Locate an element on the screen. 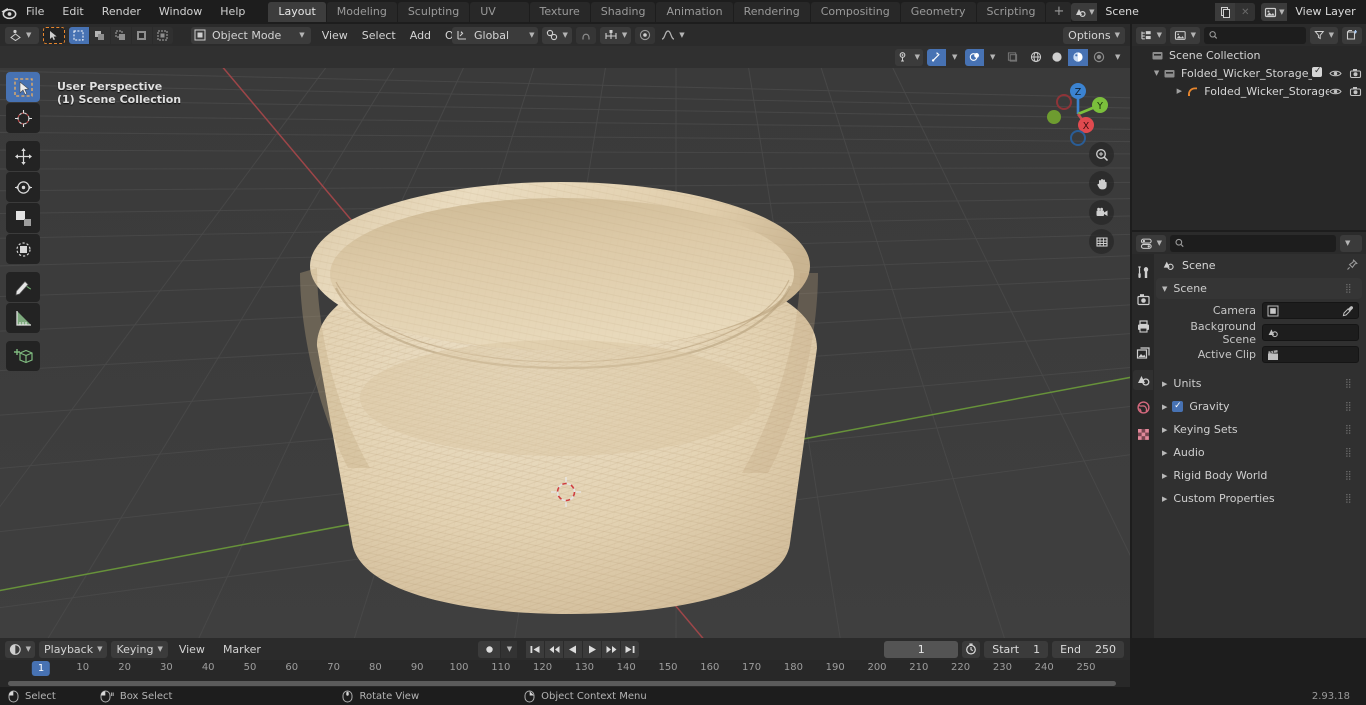 The width and height of the screenshot is (1366, 705). timeline-scrollbar is located at coordinates (562, 683).